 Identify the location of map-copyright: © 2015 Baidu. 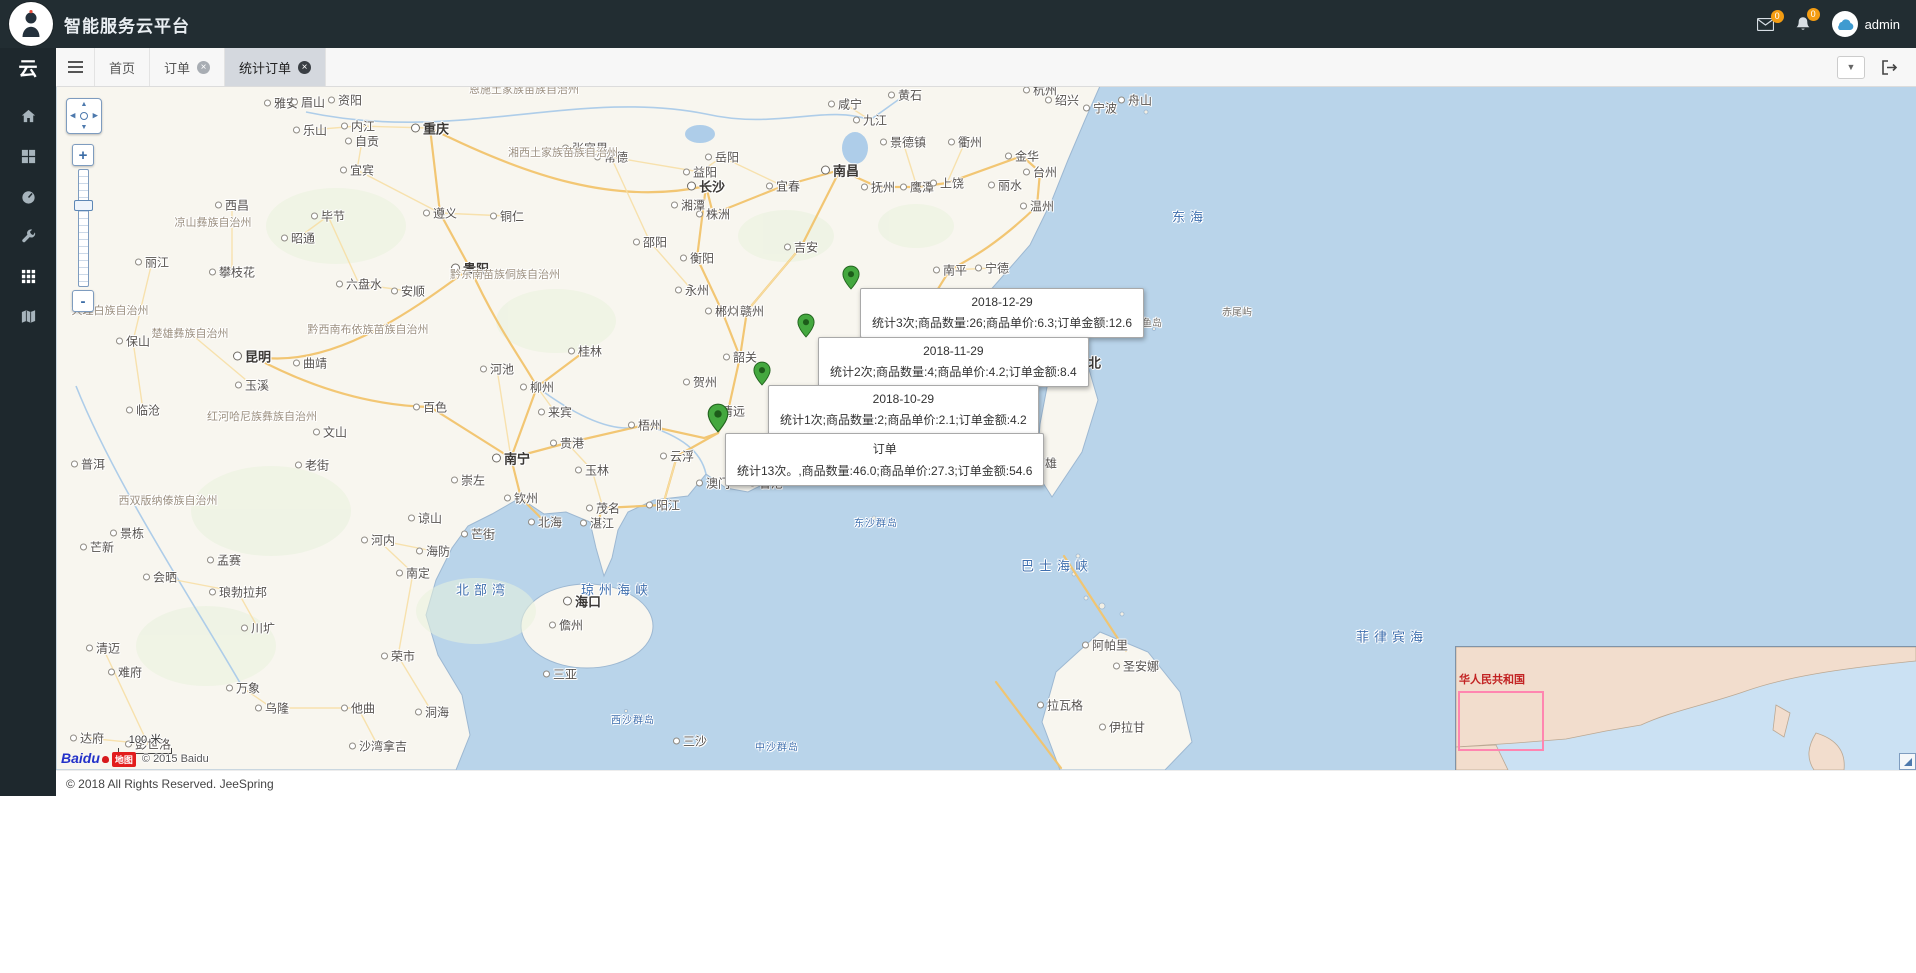
(175, 758).